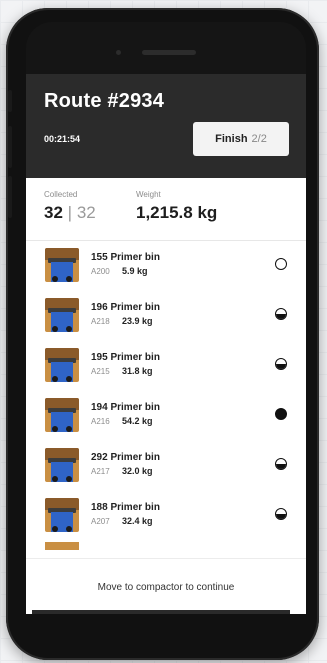 The width and height of the screenshot is (327, 663). Describe the element at coordinates (125, 457) in the screenshot. I see `bin-title: 292 Primer bin` at that location.